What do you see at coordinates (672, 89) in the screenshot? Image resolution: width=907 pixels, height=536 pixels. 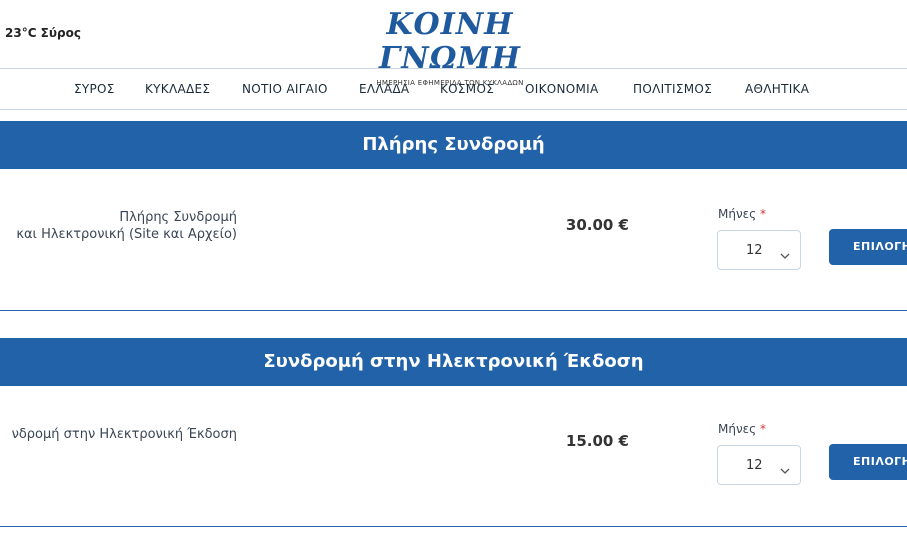 I see `nav-item-politismos: ΠΟΛΙΤΙΣΜΟΣ` at bounding box center [672, 89].